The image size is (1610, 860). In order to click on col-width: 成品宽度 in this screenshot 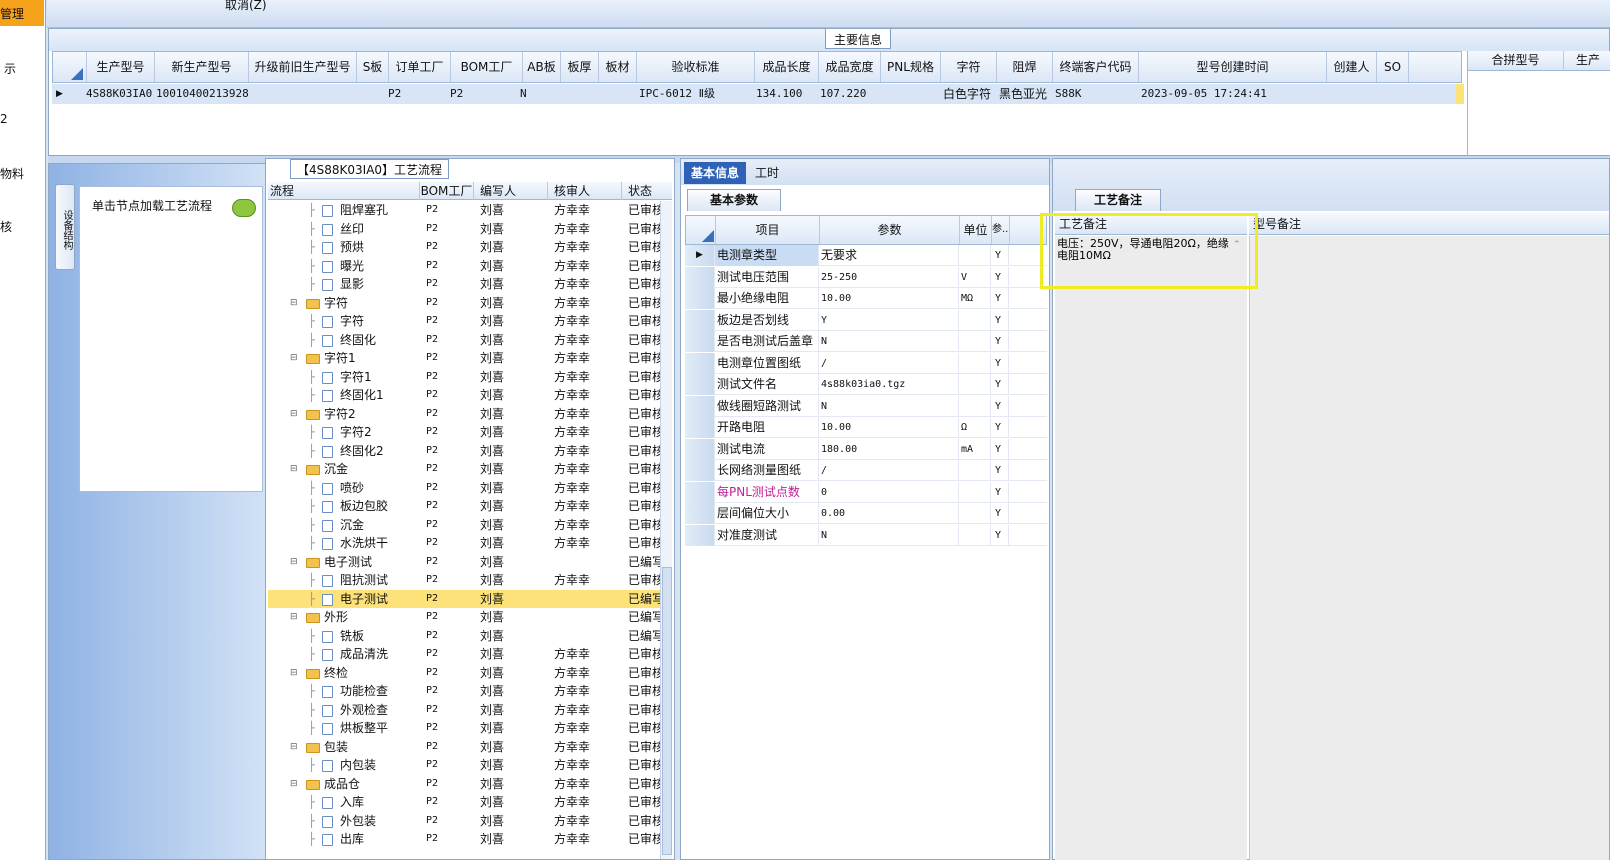, I will do `click(850, 67)`.